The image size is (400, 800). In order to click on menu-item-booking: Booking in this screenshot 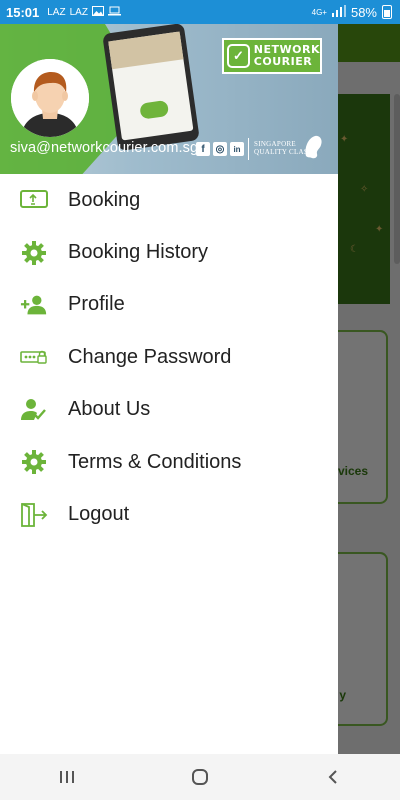, I will do `click(169, 200)`.